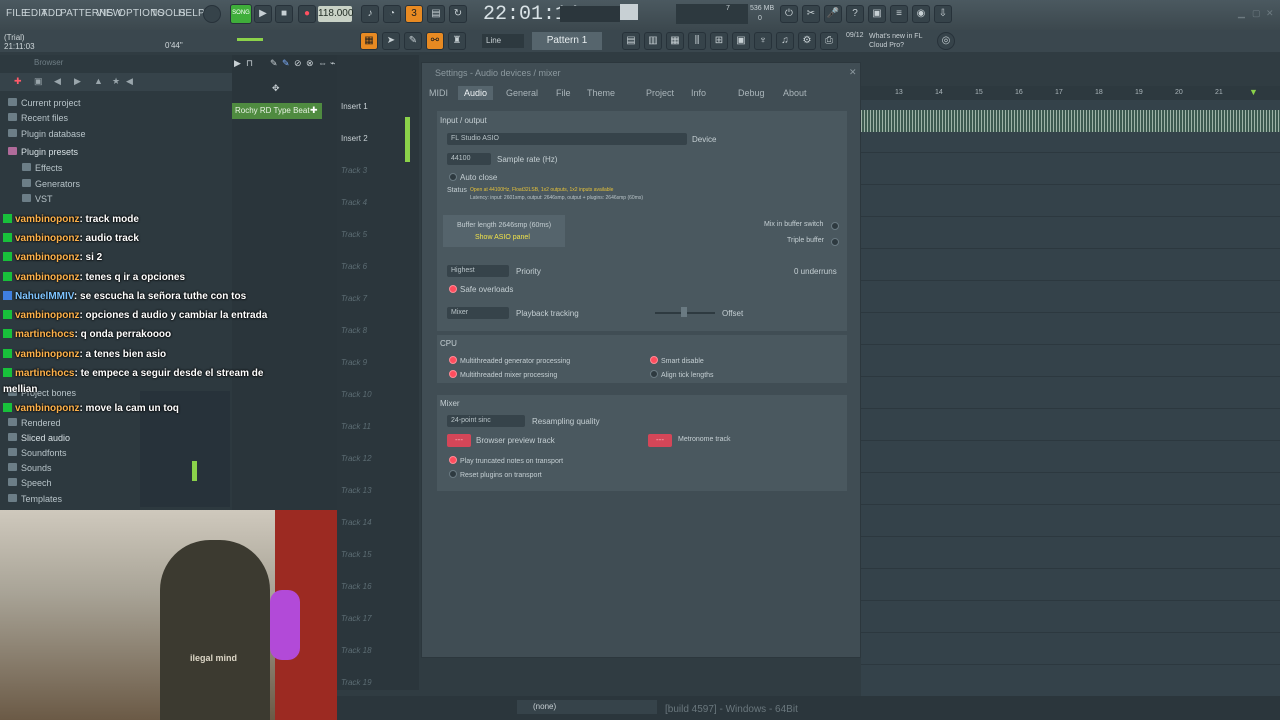  What do you see at coordinates (469, 159) in the screenshot?
I see `sample-rate-select: 44100` at bounding box center [469, 159].